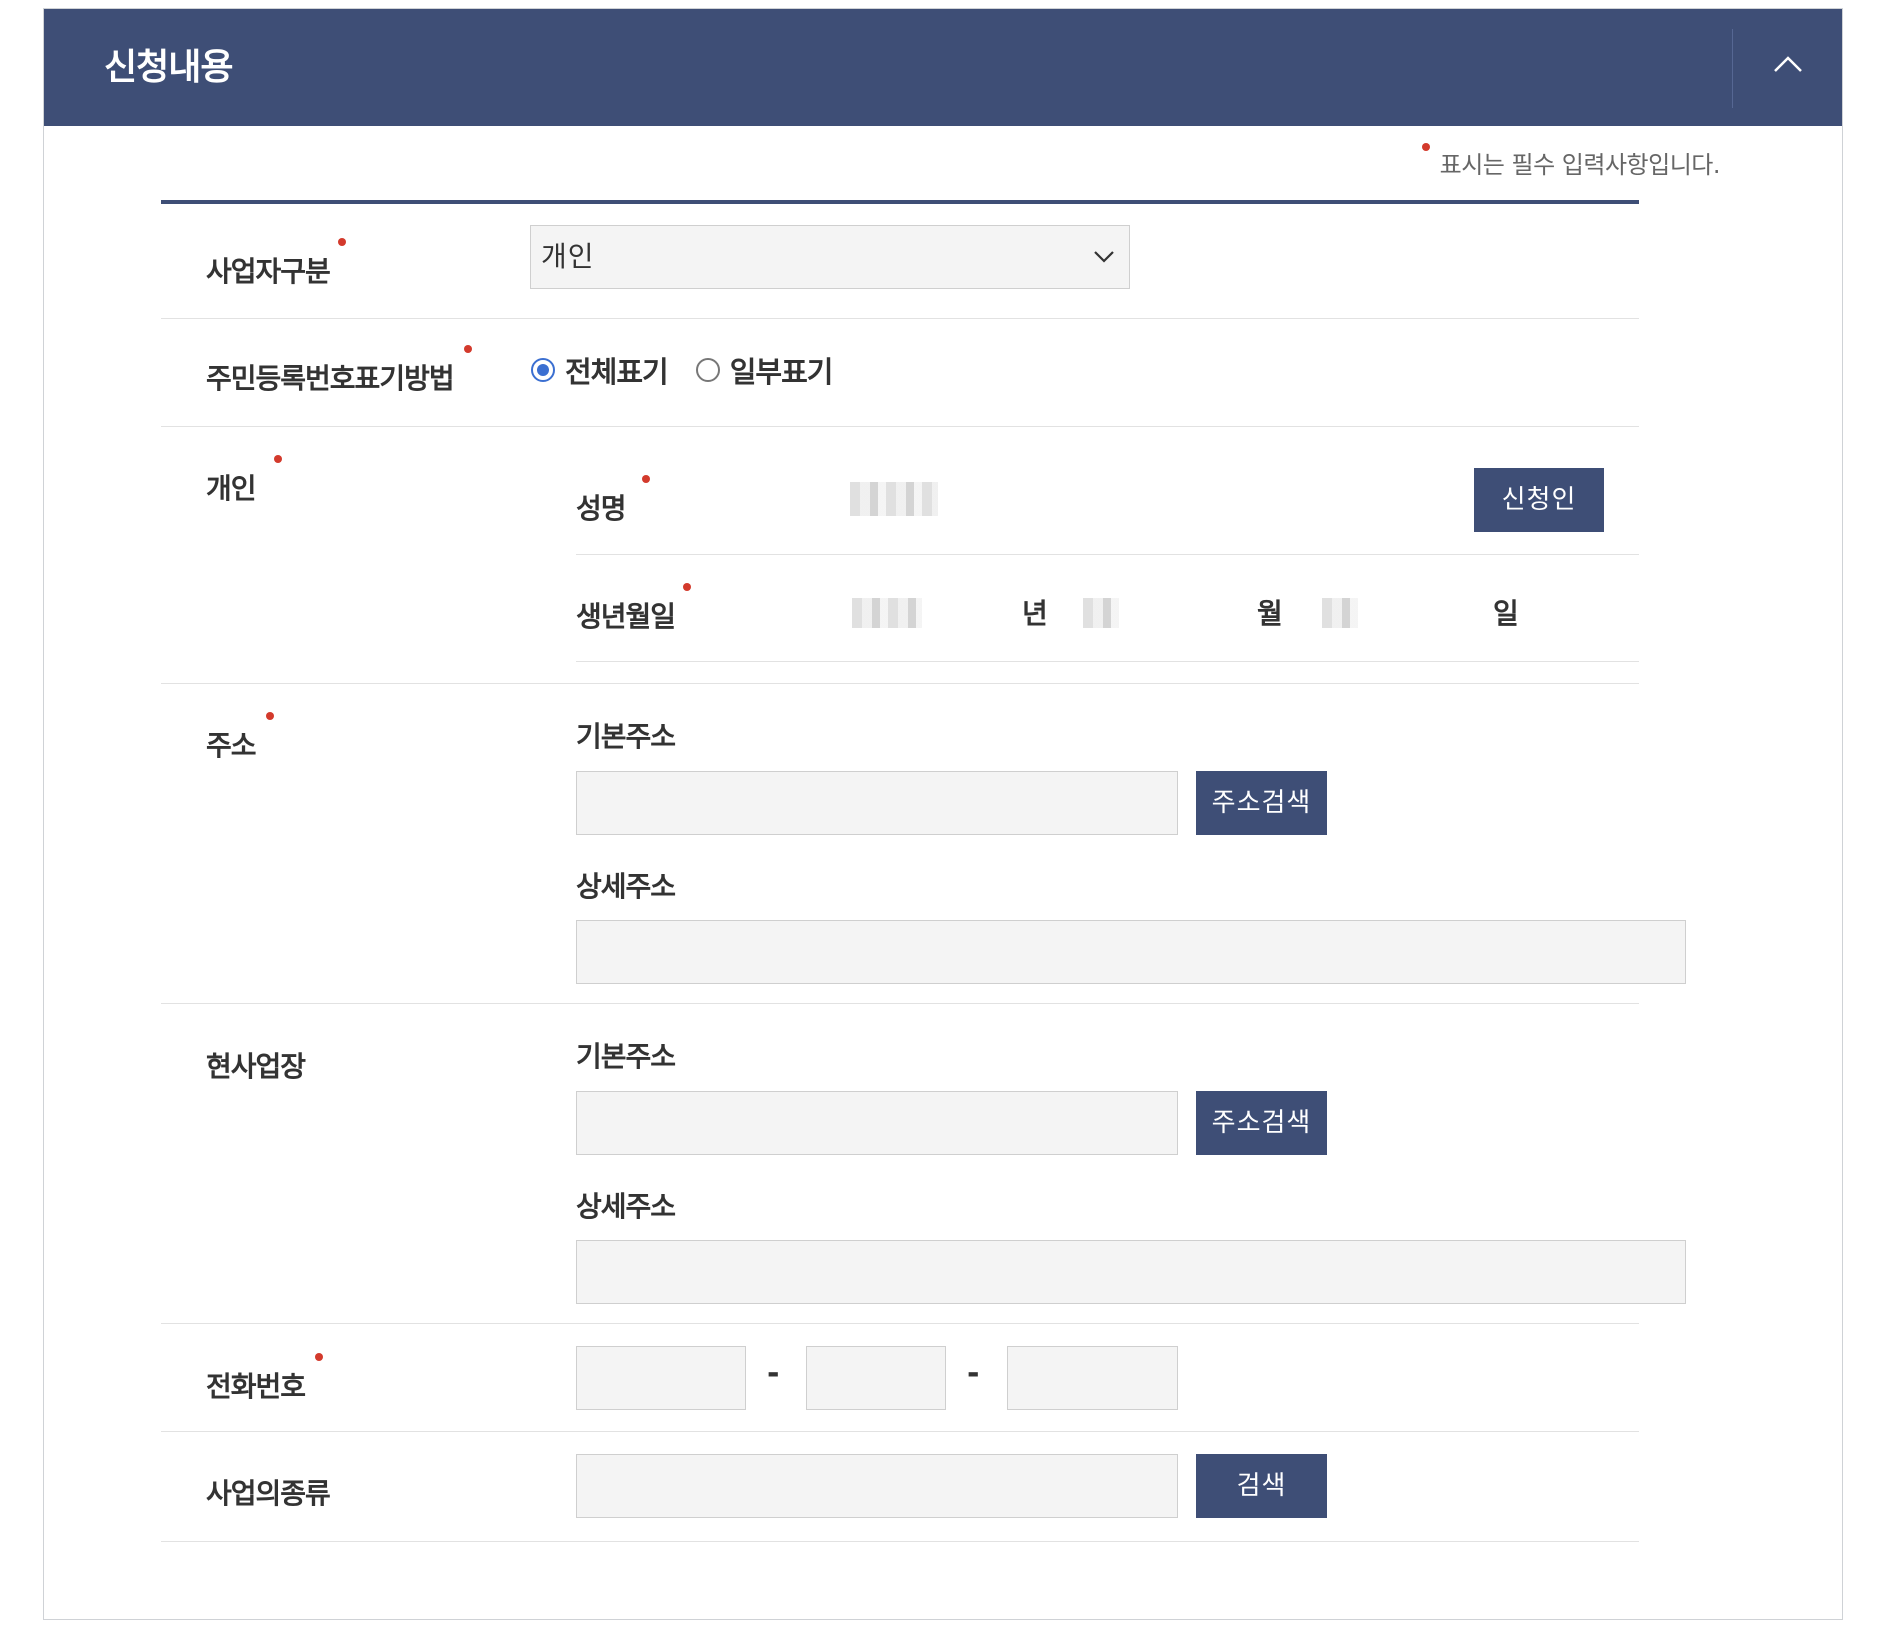 The width and height of the screenshot is (1880, 1647). I want to click on rrn-display-label: 주민등록번호표기방법, so click(339, 371).